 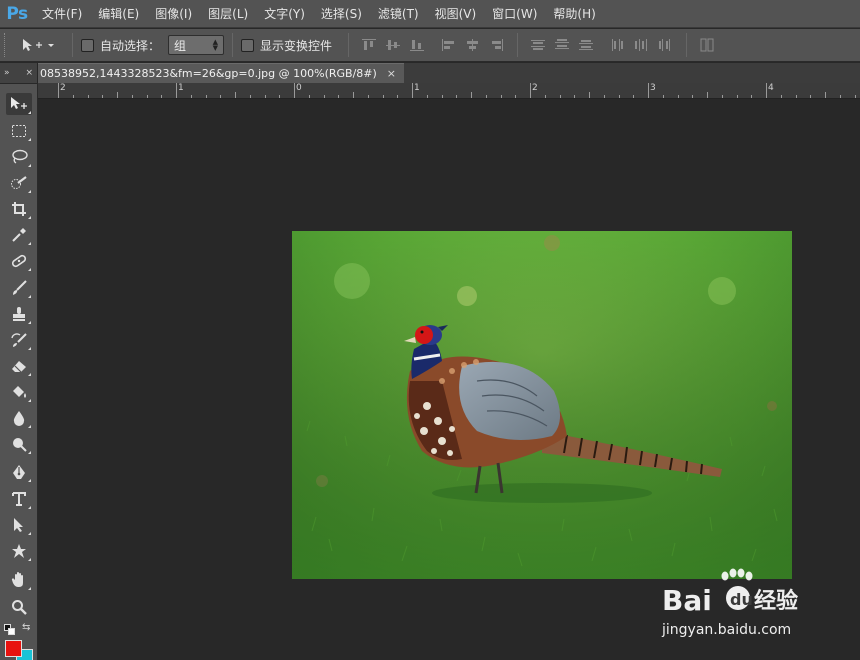 I want to click on tool-eraser, so click(x=19, y=366).